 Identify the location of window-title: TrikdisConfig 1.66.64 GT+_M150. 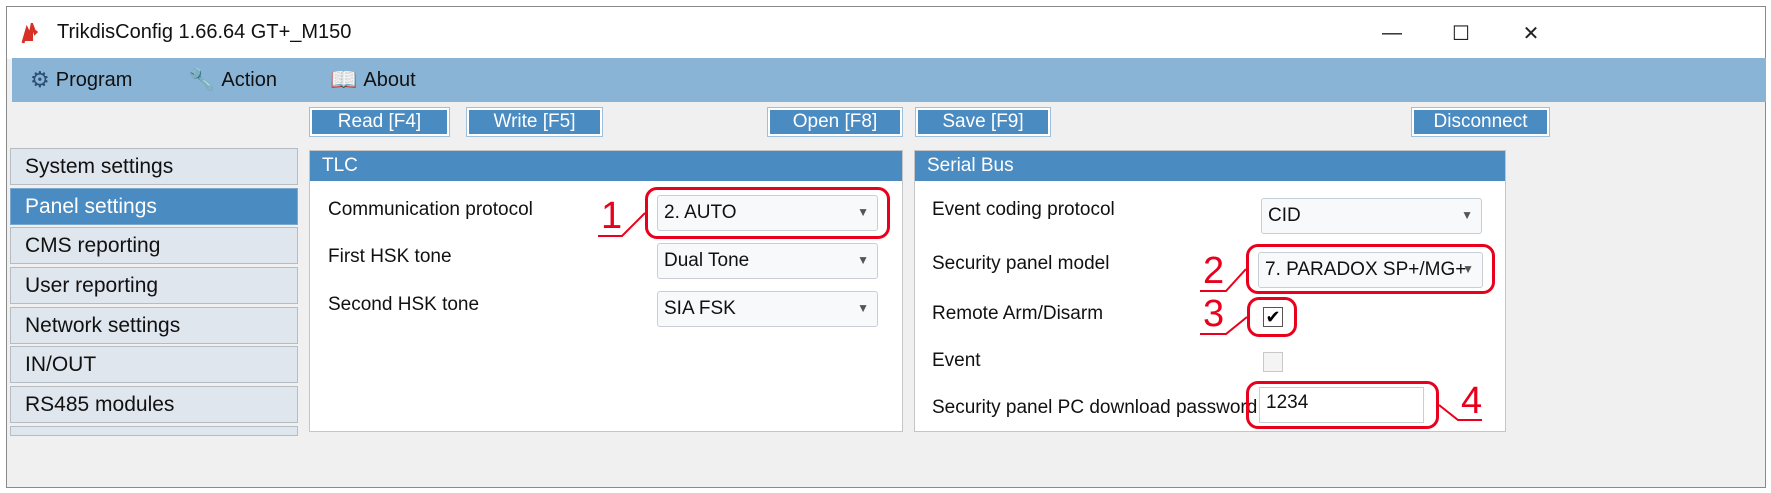
(204, 32).